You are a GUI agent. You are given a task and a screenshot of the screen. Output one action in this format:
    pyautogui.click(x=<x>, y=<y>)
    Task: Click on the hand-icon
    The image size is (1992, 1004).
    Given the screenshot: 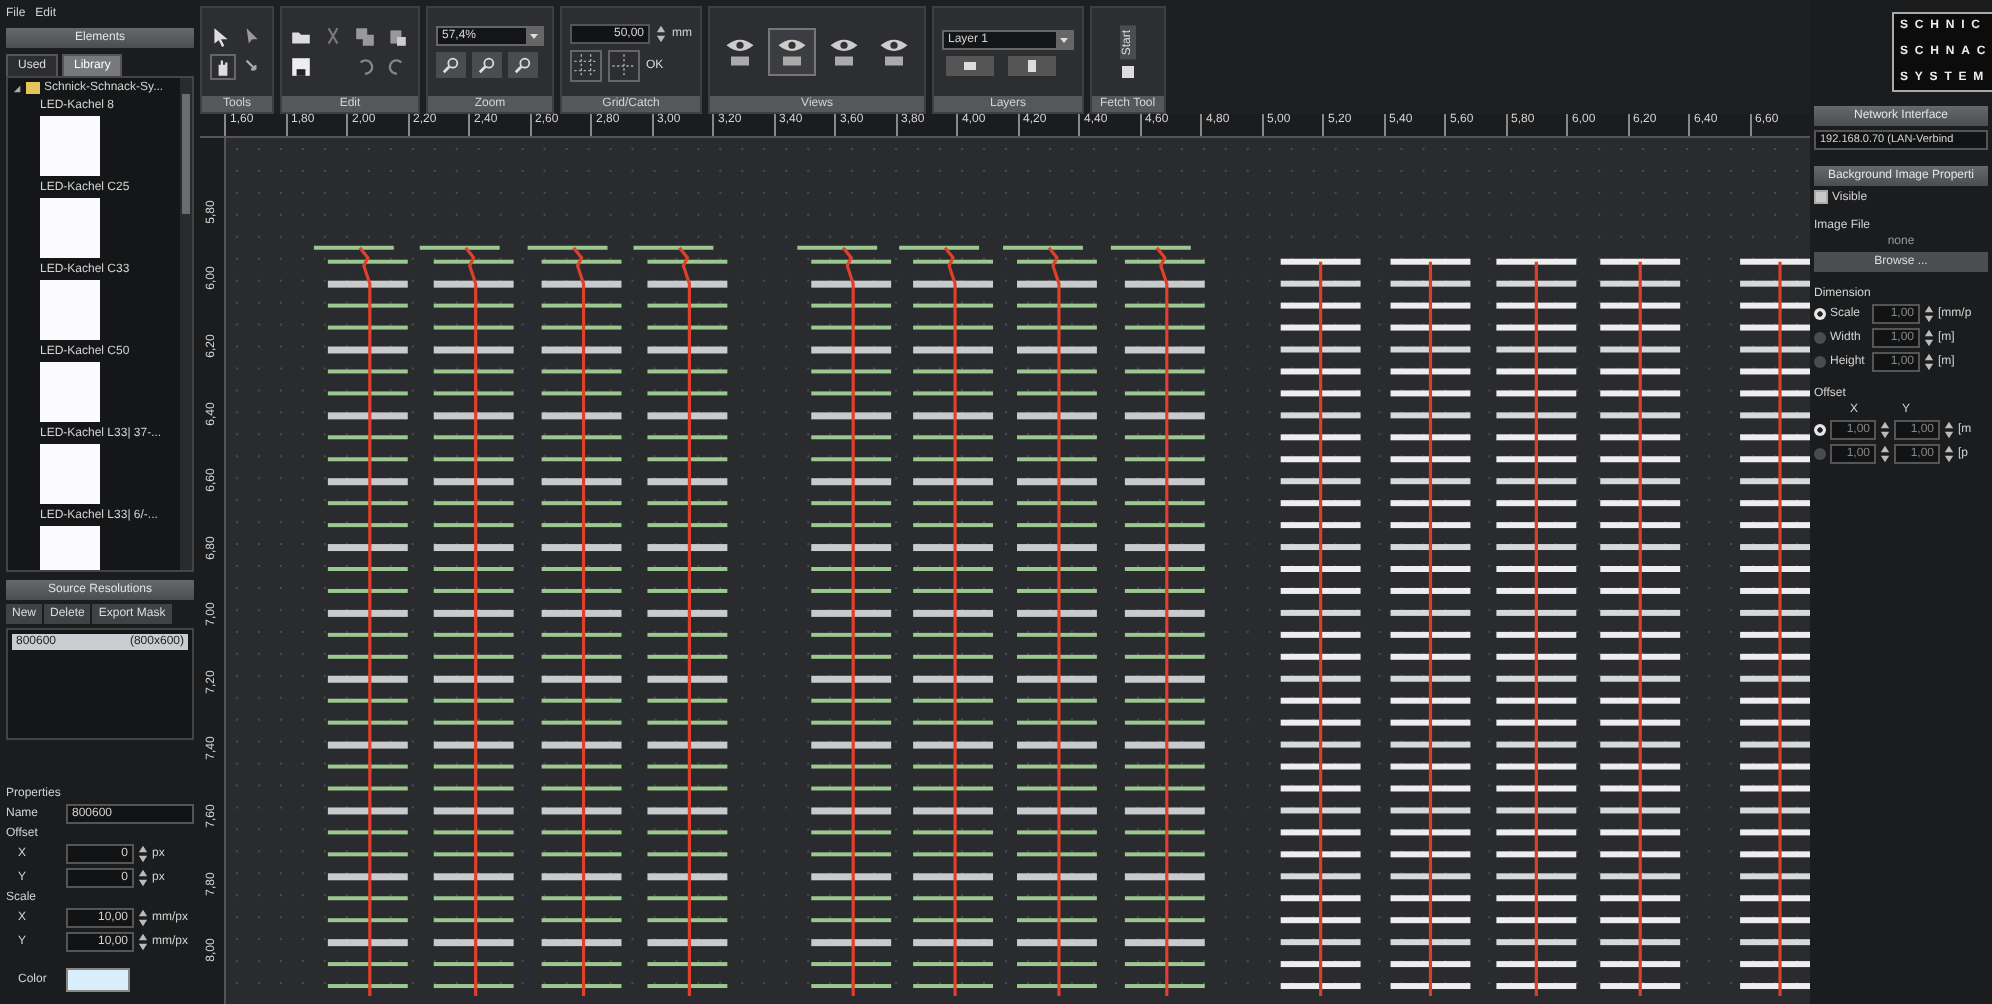 What is the action you would take?
    pyautogui.click(x=223, y=66)
    